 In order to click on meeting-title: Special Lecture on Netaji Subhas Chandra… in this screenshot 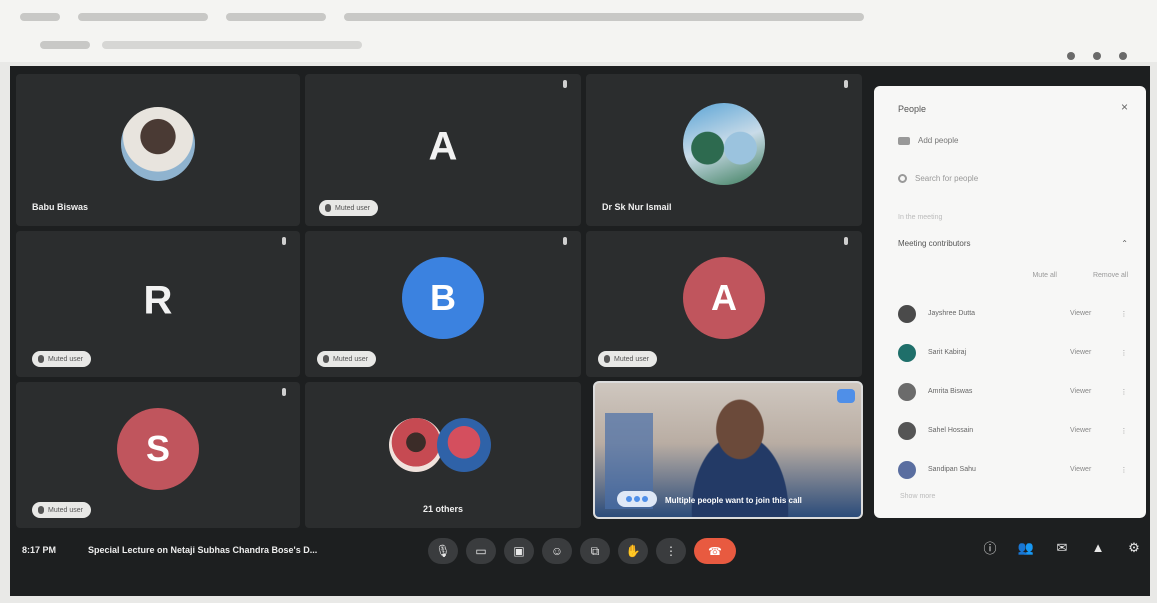, I will do `click(203, 550)`.